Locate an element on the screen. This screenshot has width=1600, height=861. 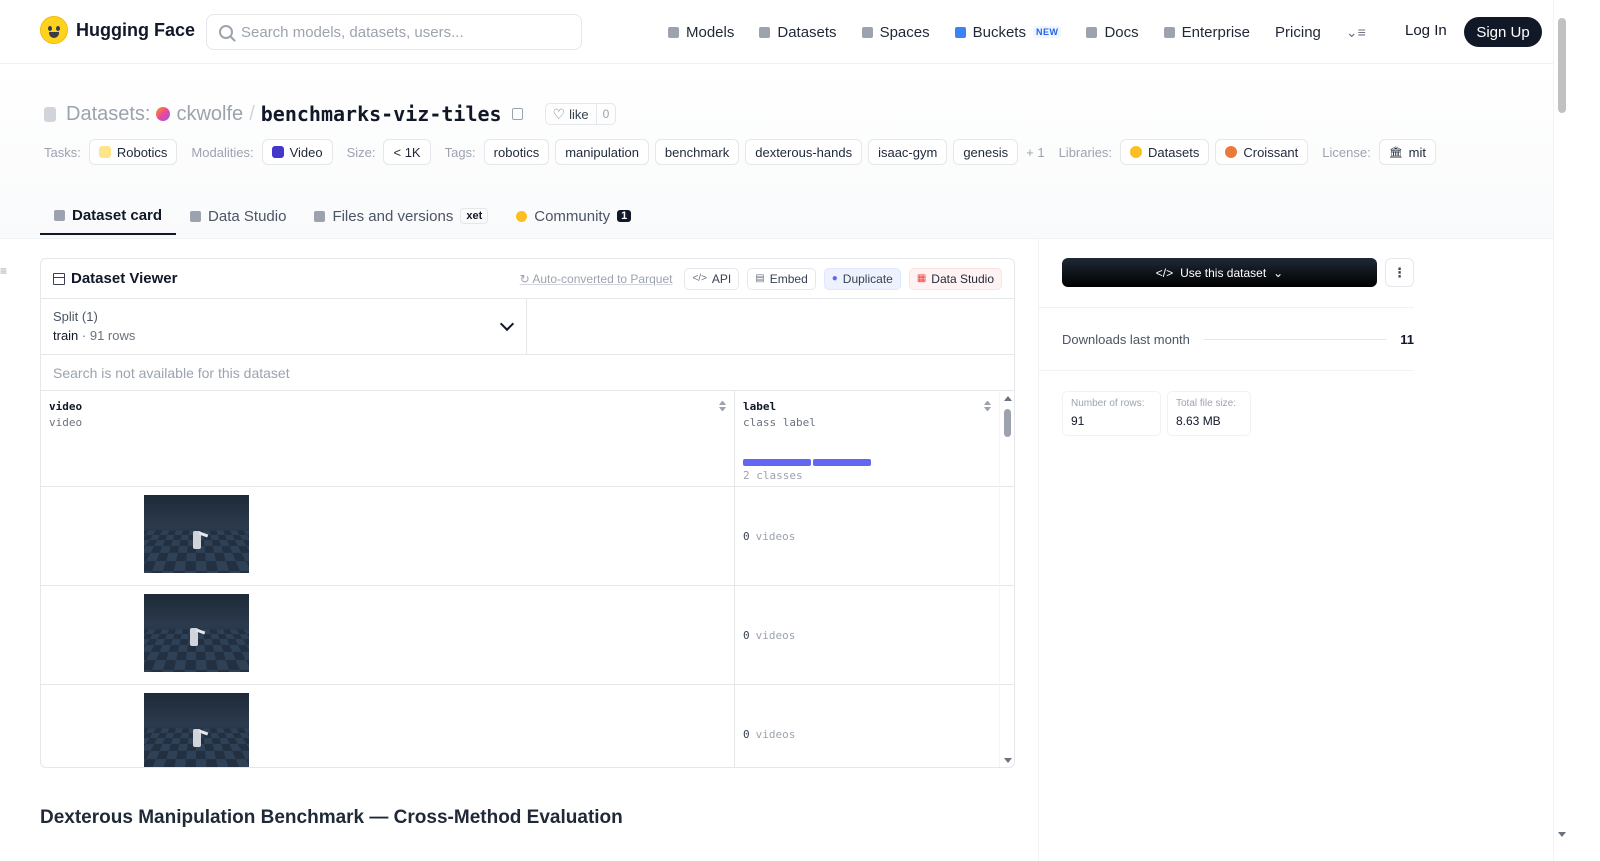
table-header: video video label class label 2 classes is located at coordinates (527, 439).